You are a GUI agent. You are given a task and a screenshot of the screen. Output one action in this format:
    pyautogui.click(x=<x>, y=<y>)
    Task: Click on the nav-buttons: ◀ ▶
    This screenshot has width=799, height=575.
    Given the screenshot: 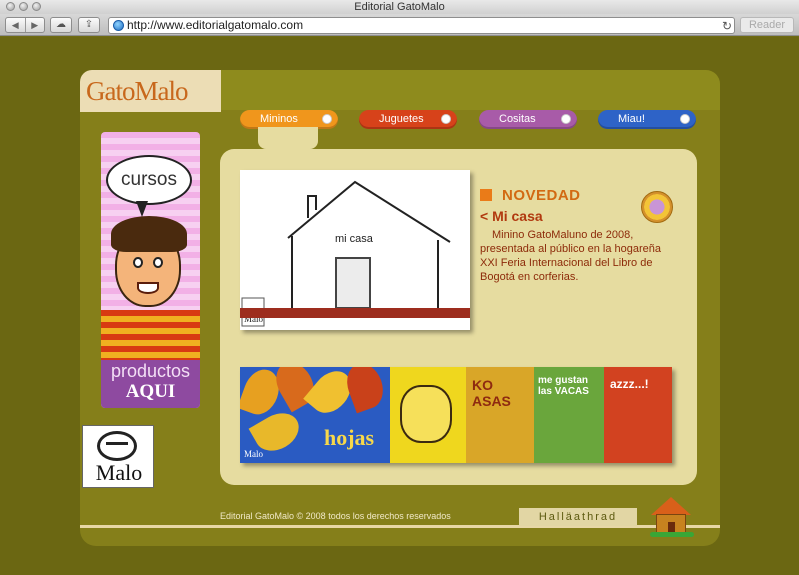 What is the action you would take?
    pyautogui.click(x=25, y=25)
    